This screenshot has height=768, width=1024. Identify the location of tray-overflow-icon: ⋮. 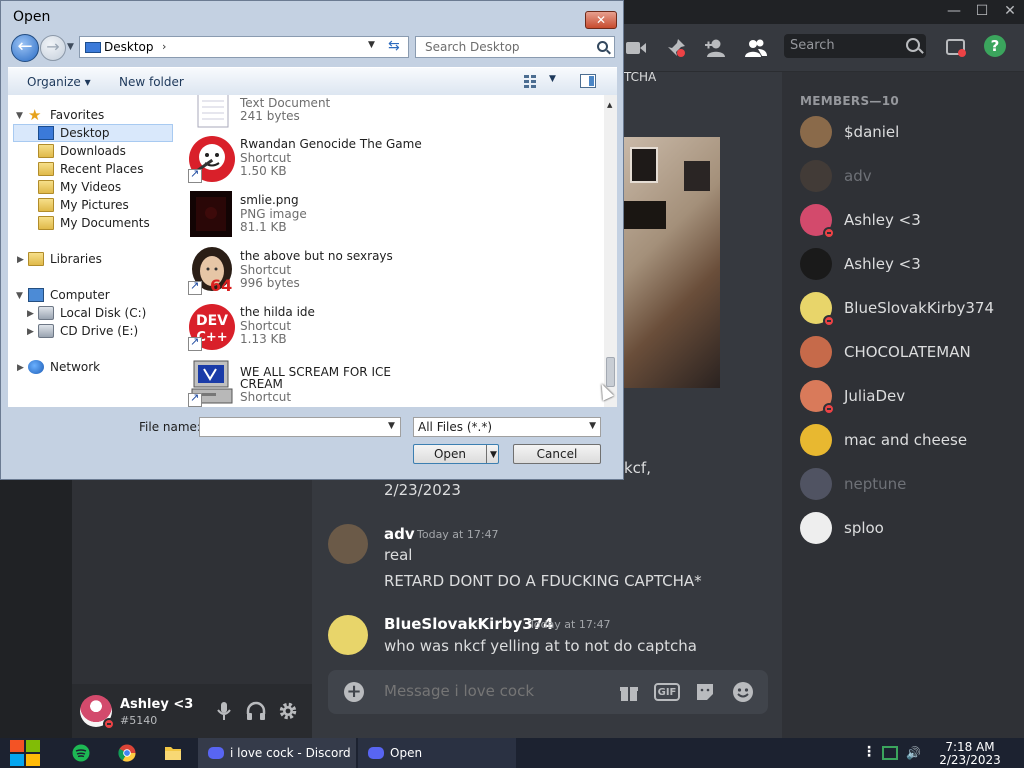
(869, 752).